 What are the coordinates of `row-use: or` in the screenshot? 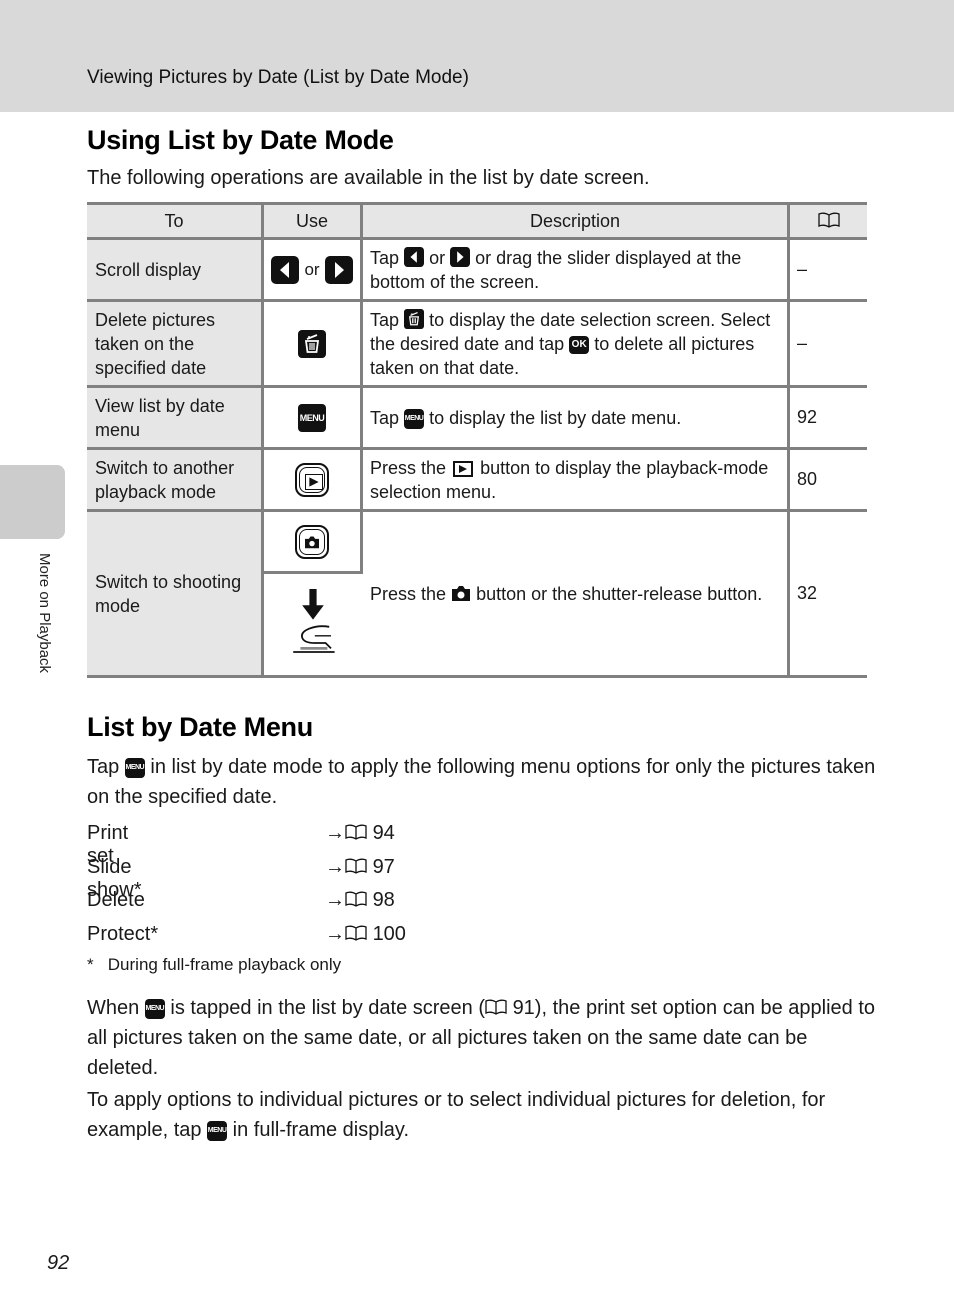 It's located at (312, 269).